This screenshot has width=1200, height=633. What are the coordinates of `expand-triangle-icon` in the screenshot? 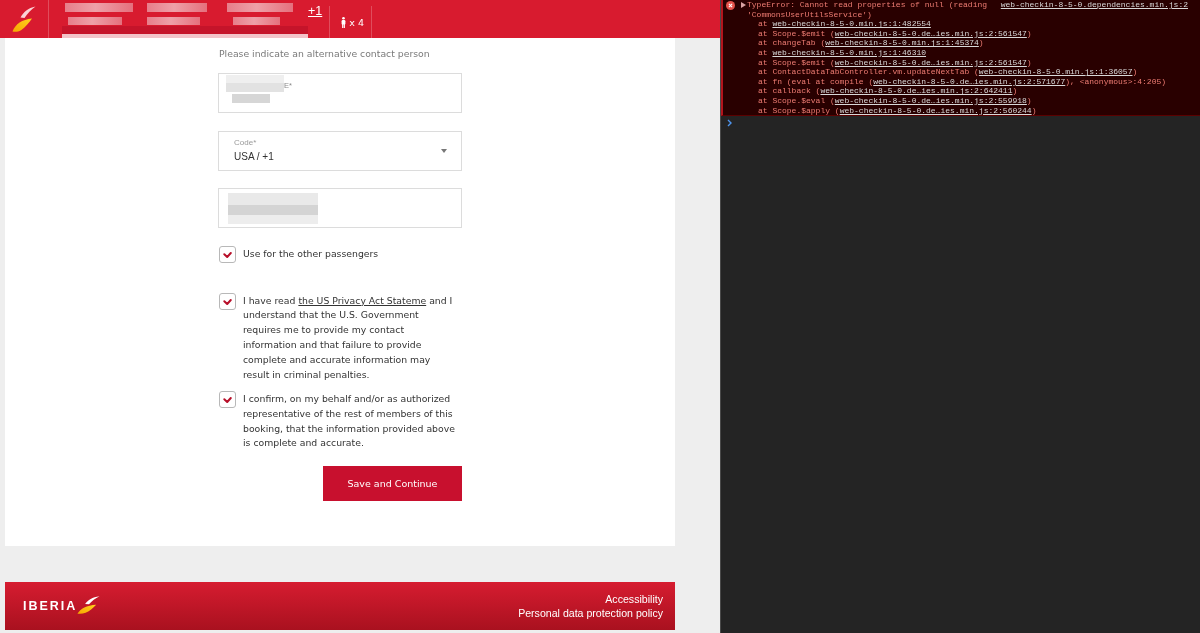 It's located at (743, 4).